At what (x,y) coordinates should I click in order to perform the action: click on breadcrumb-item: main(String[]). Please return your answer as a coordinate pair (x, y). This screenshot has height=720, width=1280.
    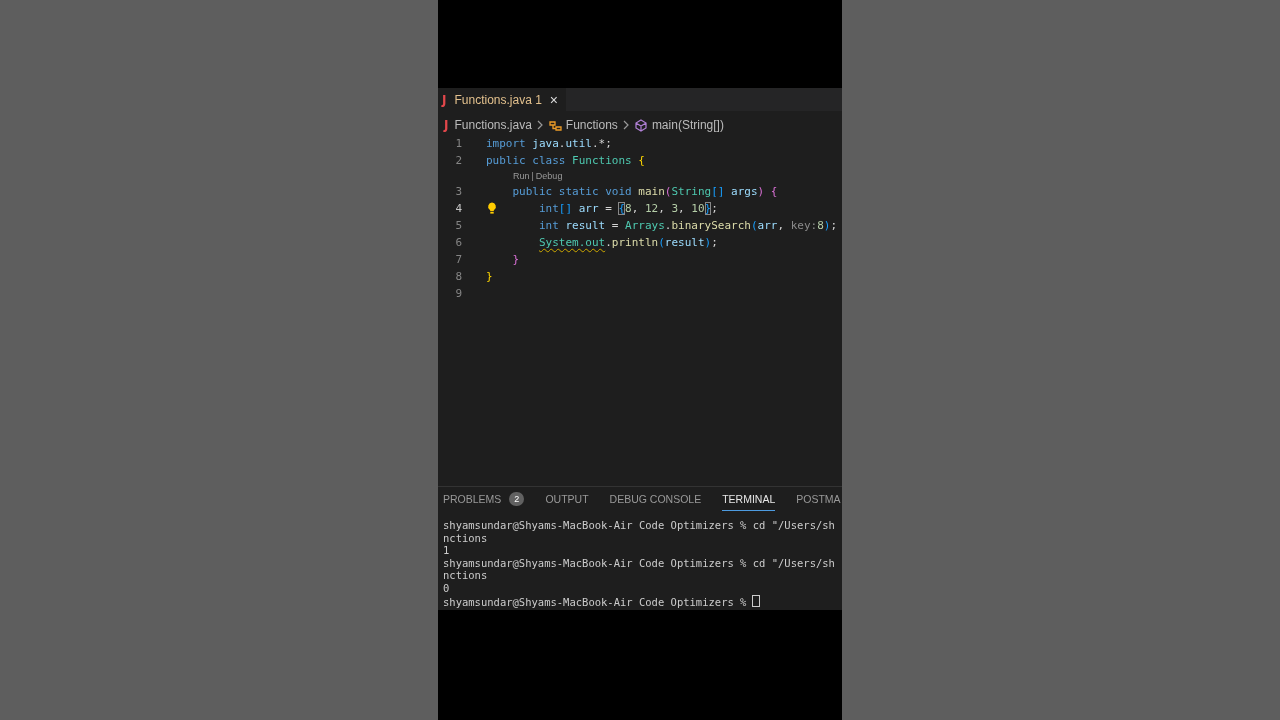
    Looking at the image, I should click on (687, 125).